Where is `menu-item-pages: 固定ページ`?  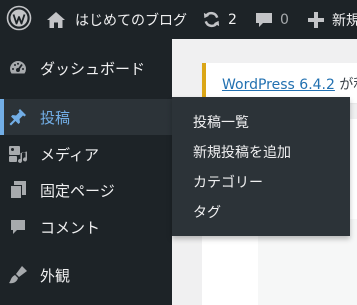 menu-item-pages: 固定ページ is located at coordinates (86, 190).